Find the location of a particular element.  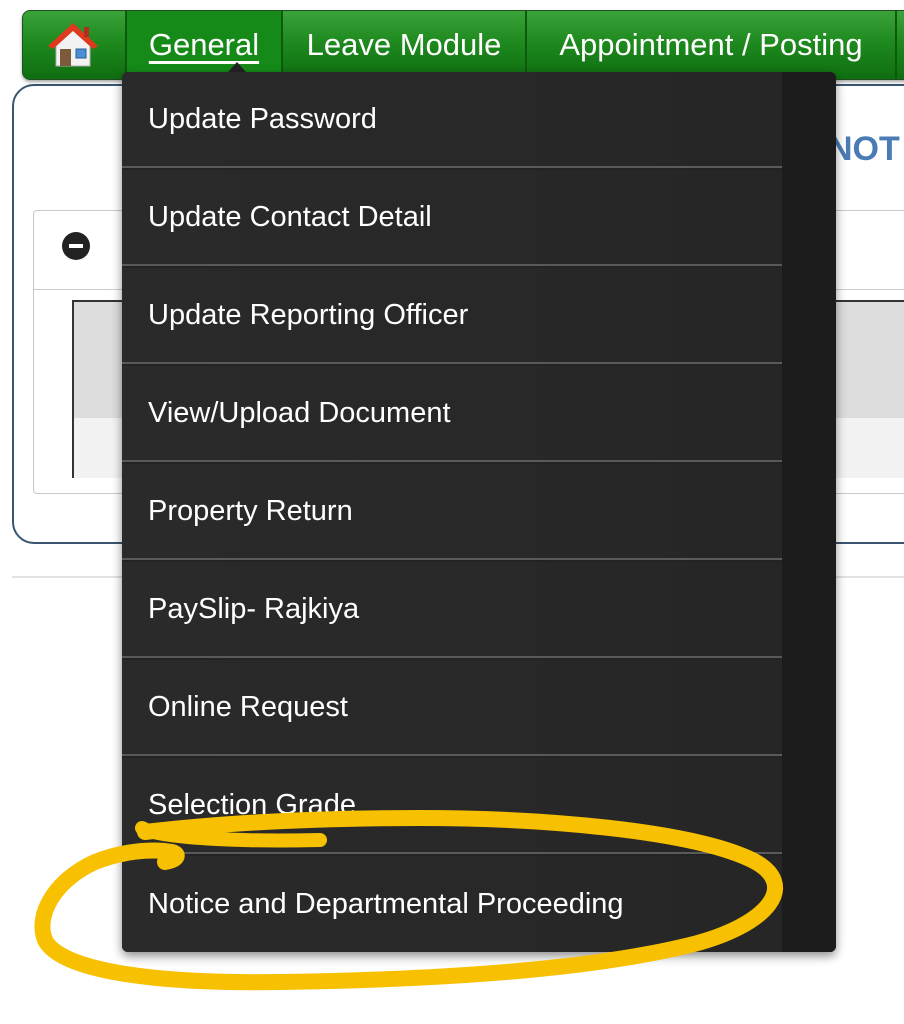

menu-item-view-upload-document: View/Upload Document is located at coordinates (452, 414).